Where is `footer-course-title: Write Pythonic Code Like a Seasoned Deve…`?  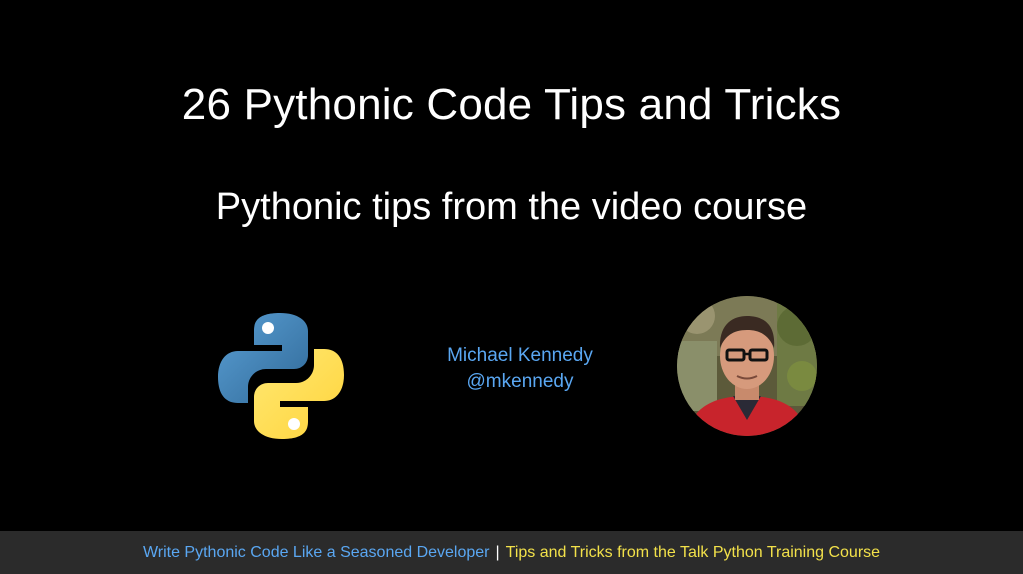 footer-course-title: Write Pythonic Code Like a Seasoned Deve… is located at coordinates (316, 552).